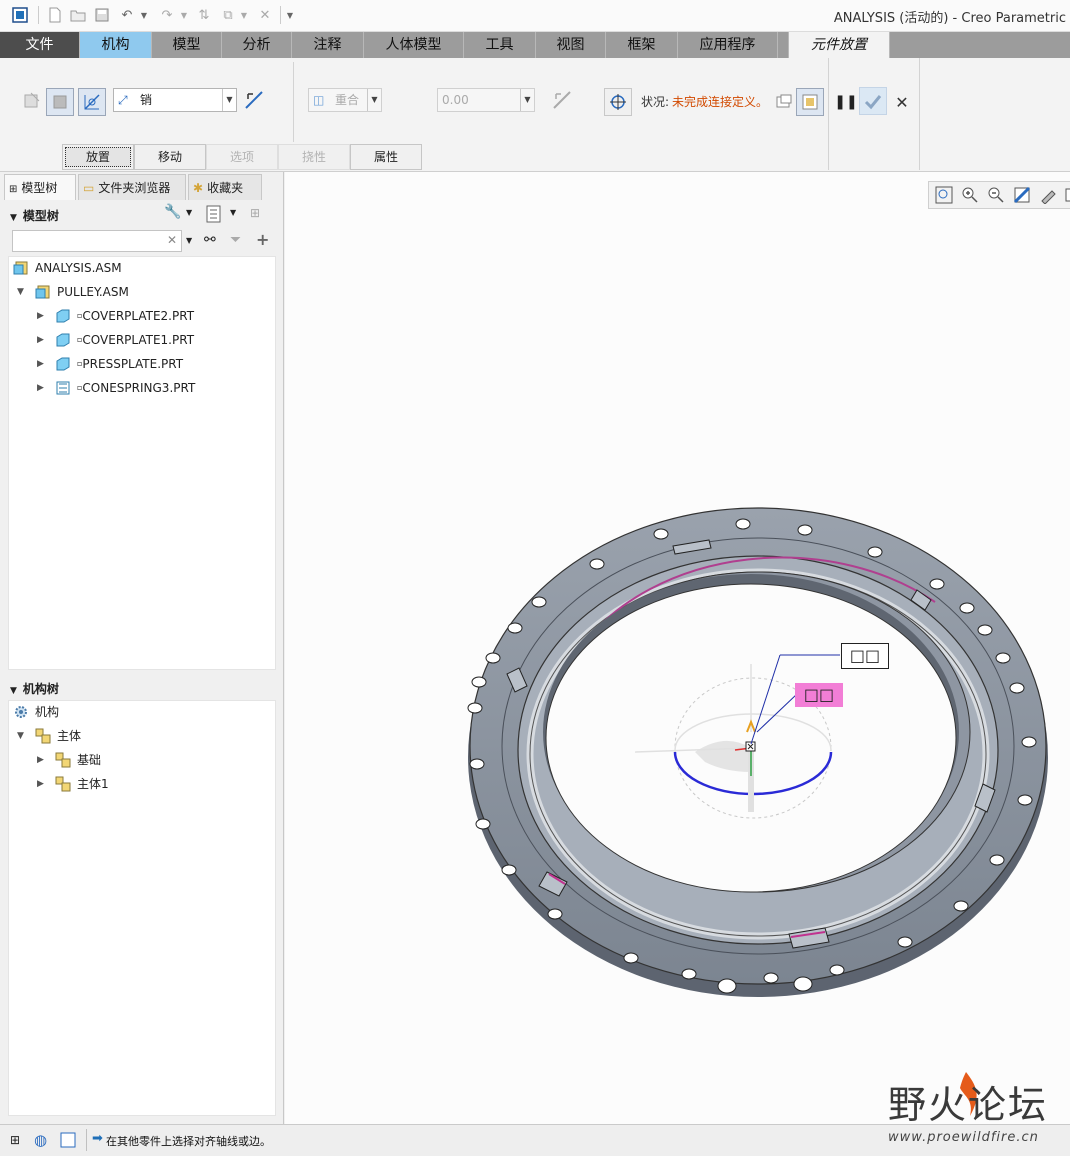  What do you see at coordinates (34, 688) in the screenshot?
I see `mech-tree-header: ▼ 机构树` at bounding box center [34, 688].